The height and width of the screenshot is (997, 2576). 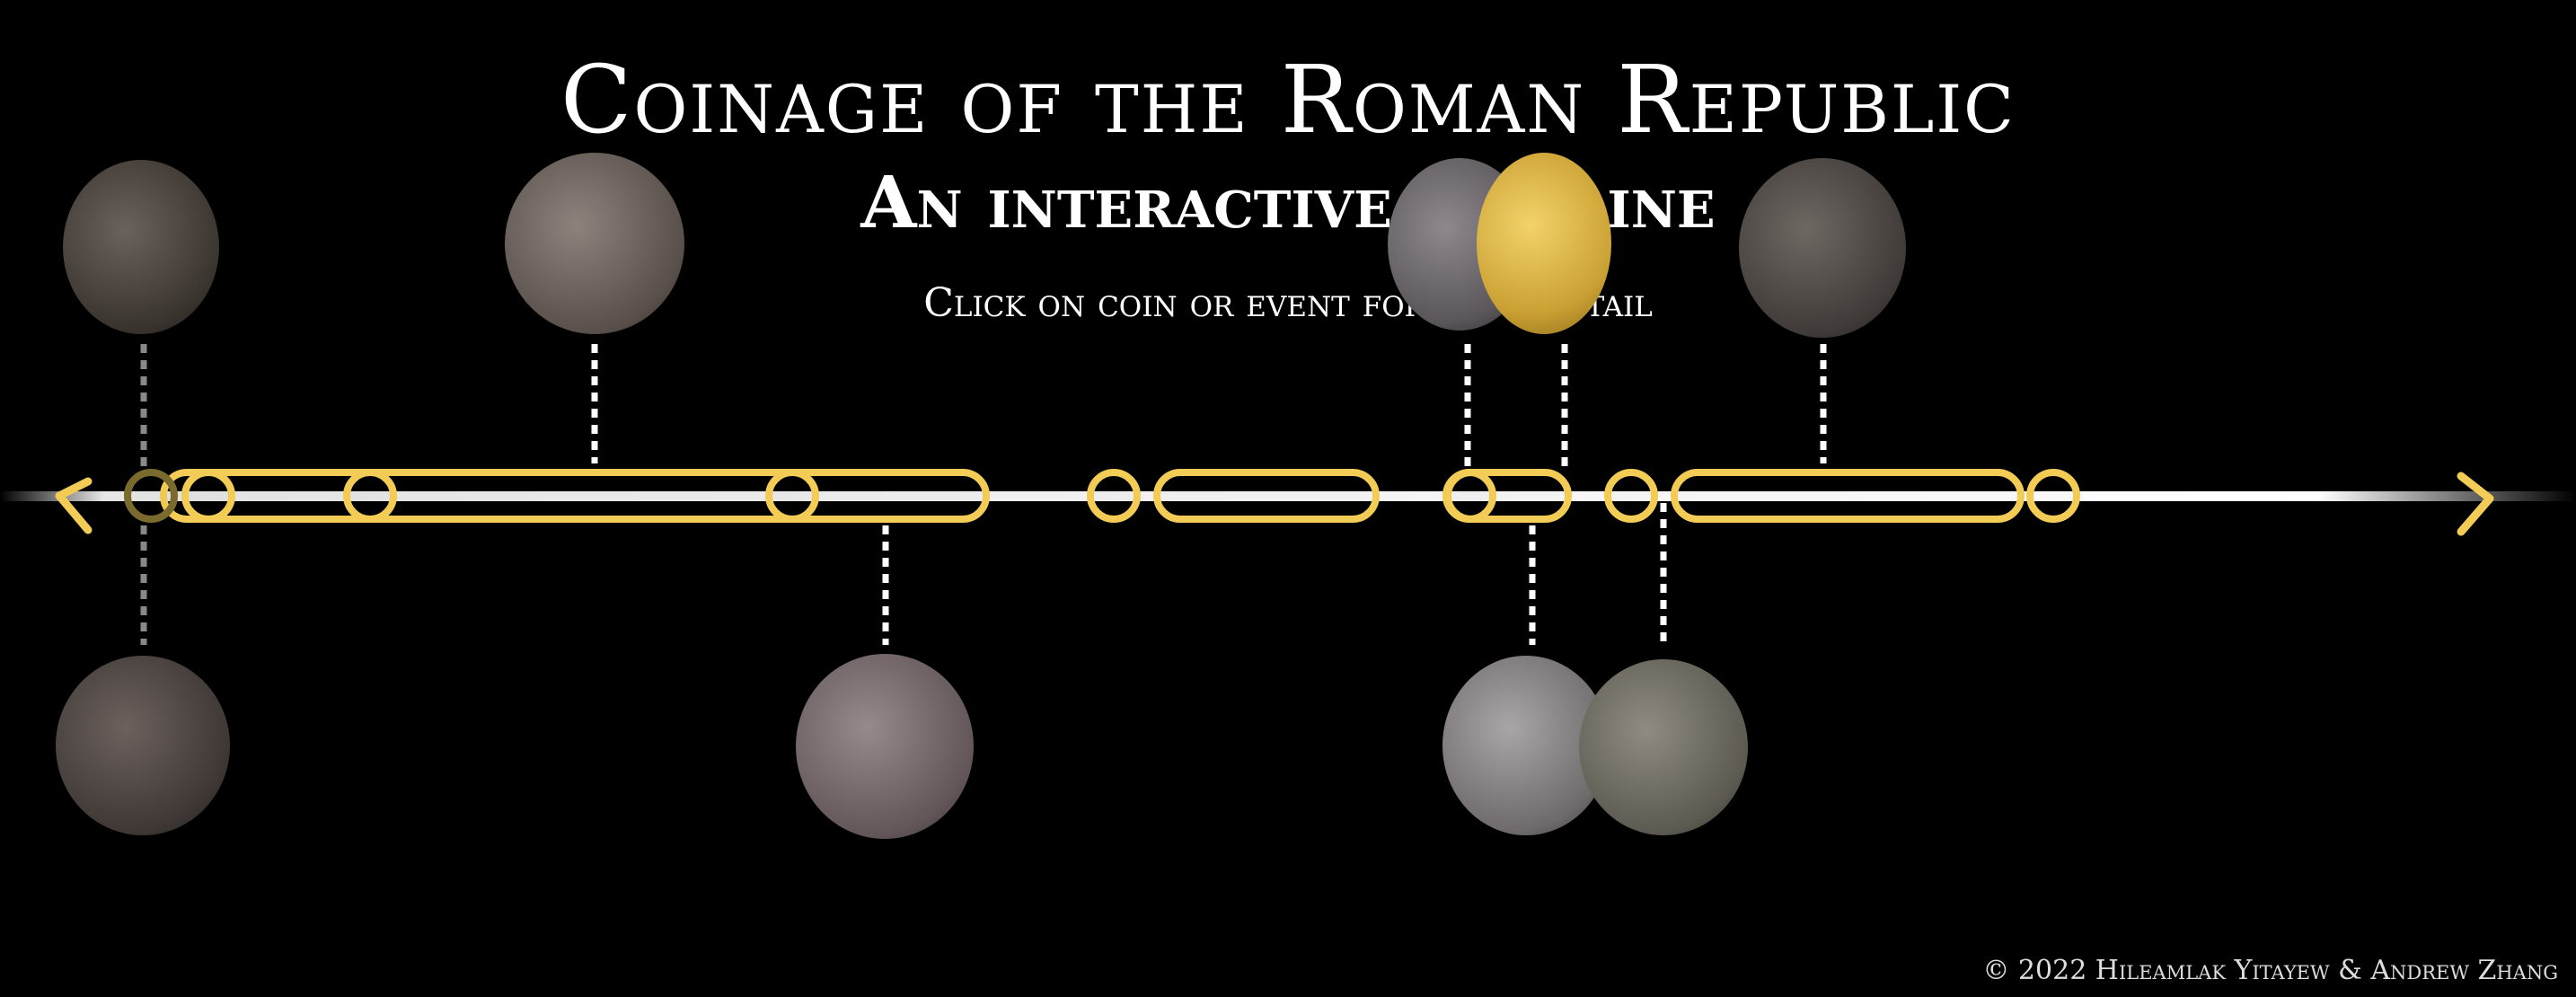 I want to click on previous-arrow-icon, so click(x=74, y=506).